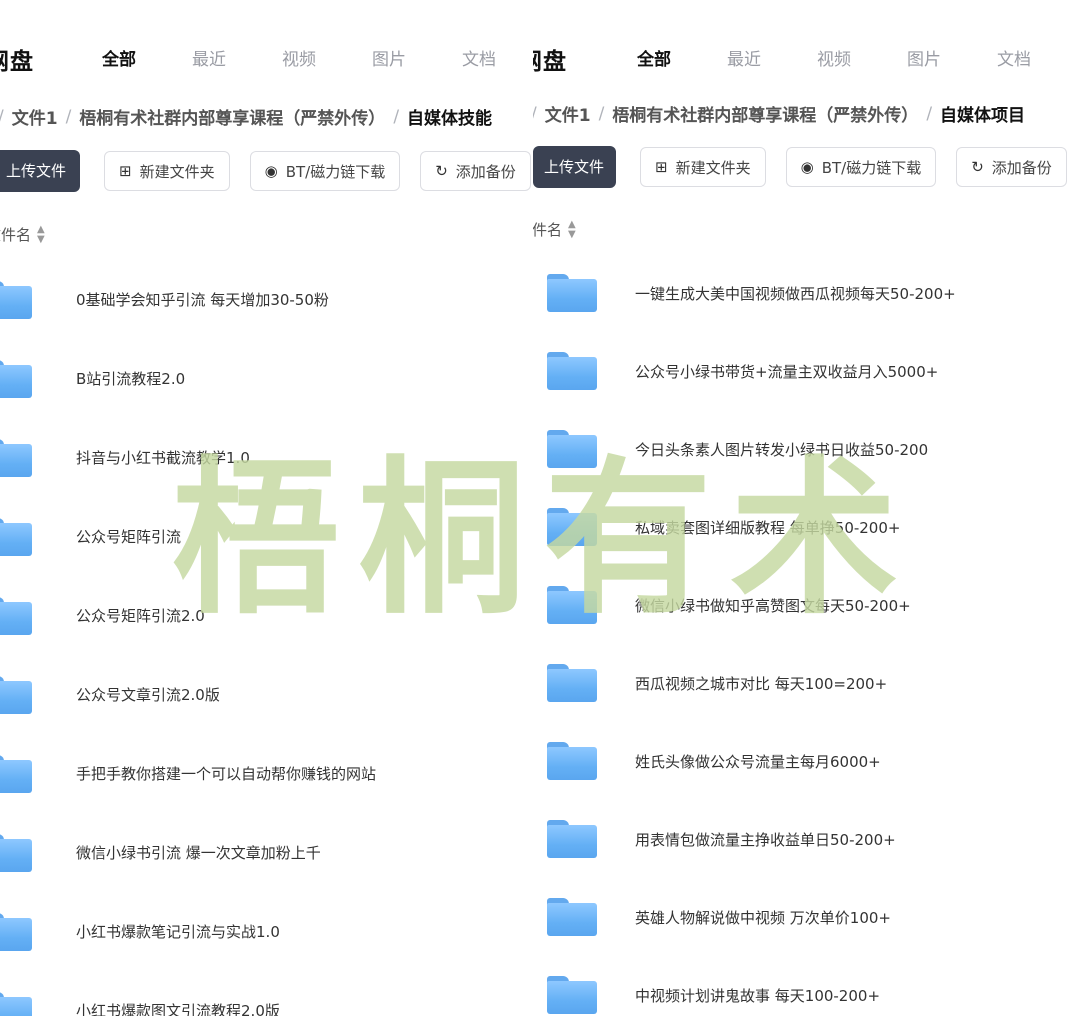 The width and height of the screenshot is (1080, 1016). I want to click on list-item: 公众号矩阵引流, so click(188, 536).